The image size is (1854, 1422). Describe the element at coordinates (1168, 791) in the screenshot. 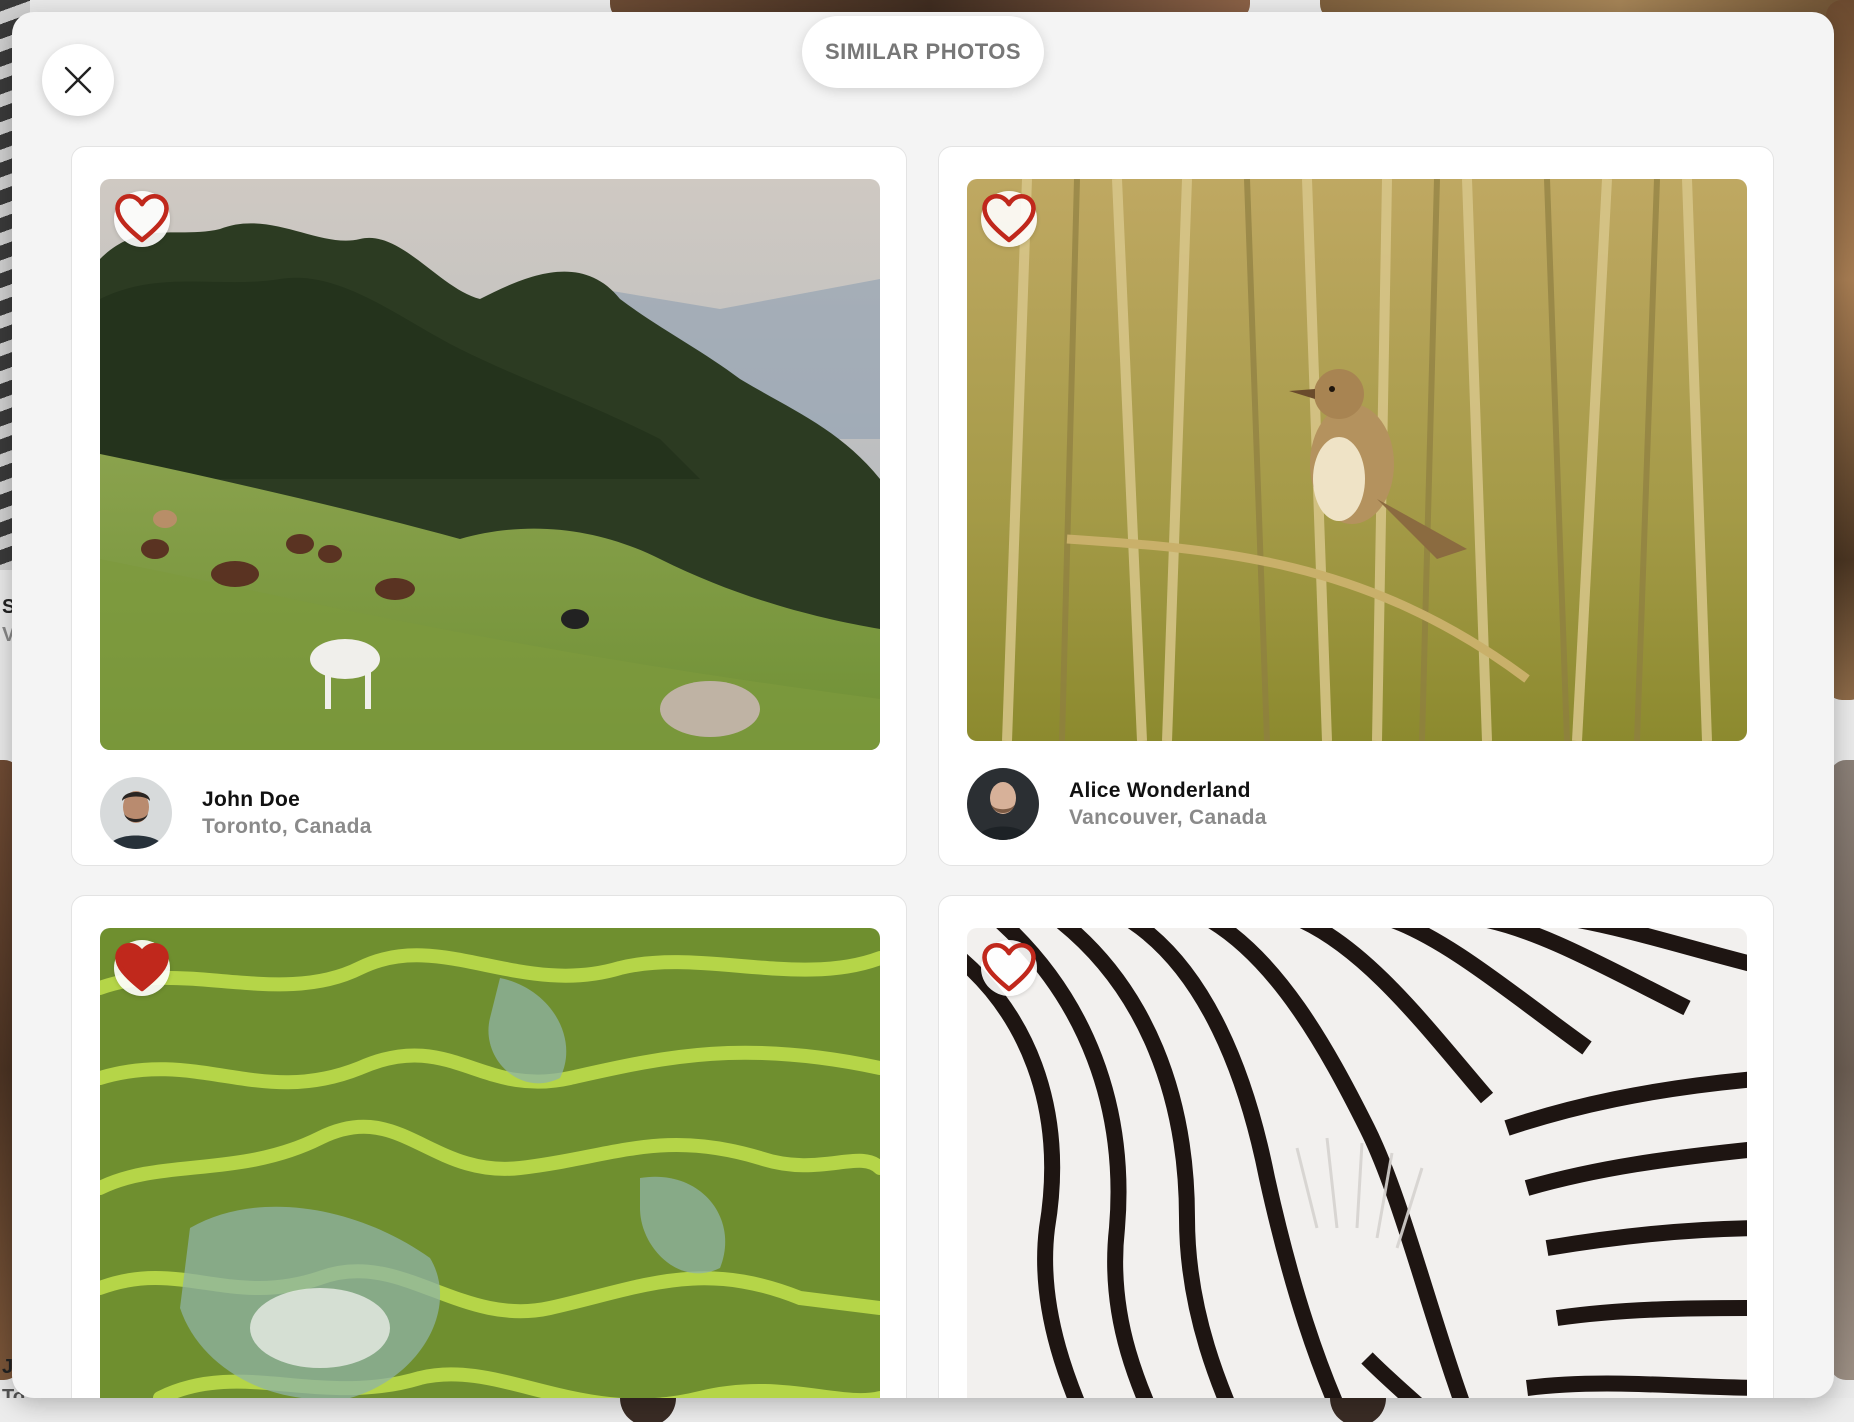

I see `author-name: Alice Wonderland` at that location.